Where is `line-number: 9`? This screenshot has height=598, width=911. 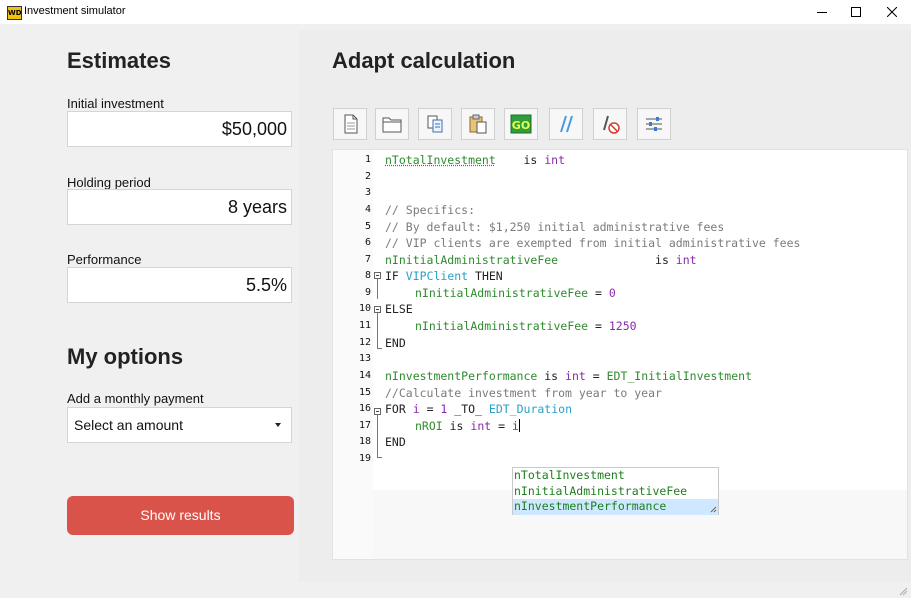
line-number: 9 is located at coordinates (367, 292).